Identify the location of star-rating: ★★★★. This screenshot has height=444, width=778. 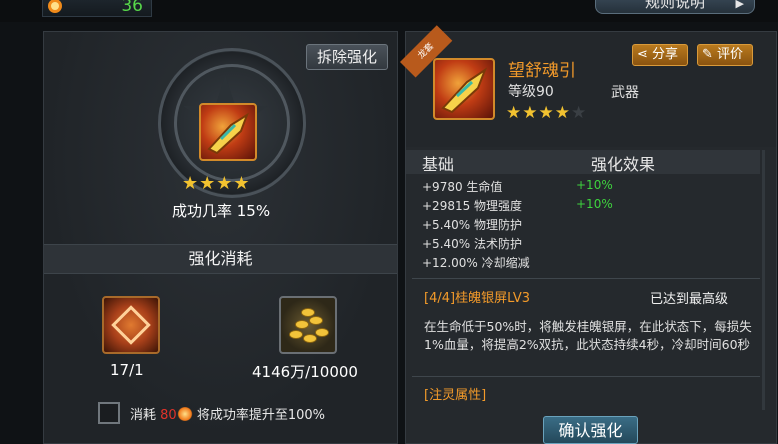
(216, 183).